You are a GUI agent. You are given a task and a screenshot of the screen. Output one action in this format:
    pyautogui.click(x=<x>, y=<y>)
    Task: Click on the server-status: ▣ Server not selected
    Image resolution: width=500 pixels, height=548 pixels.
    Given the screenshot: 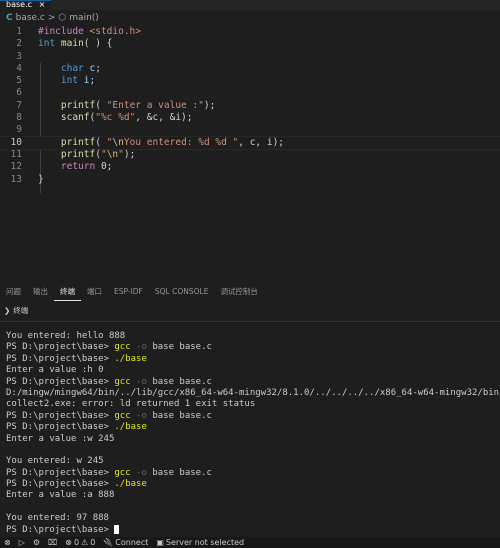 What is the action you would take?
    pyautogui.click(x=200, y=542)
    